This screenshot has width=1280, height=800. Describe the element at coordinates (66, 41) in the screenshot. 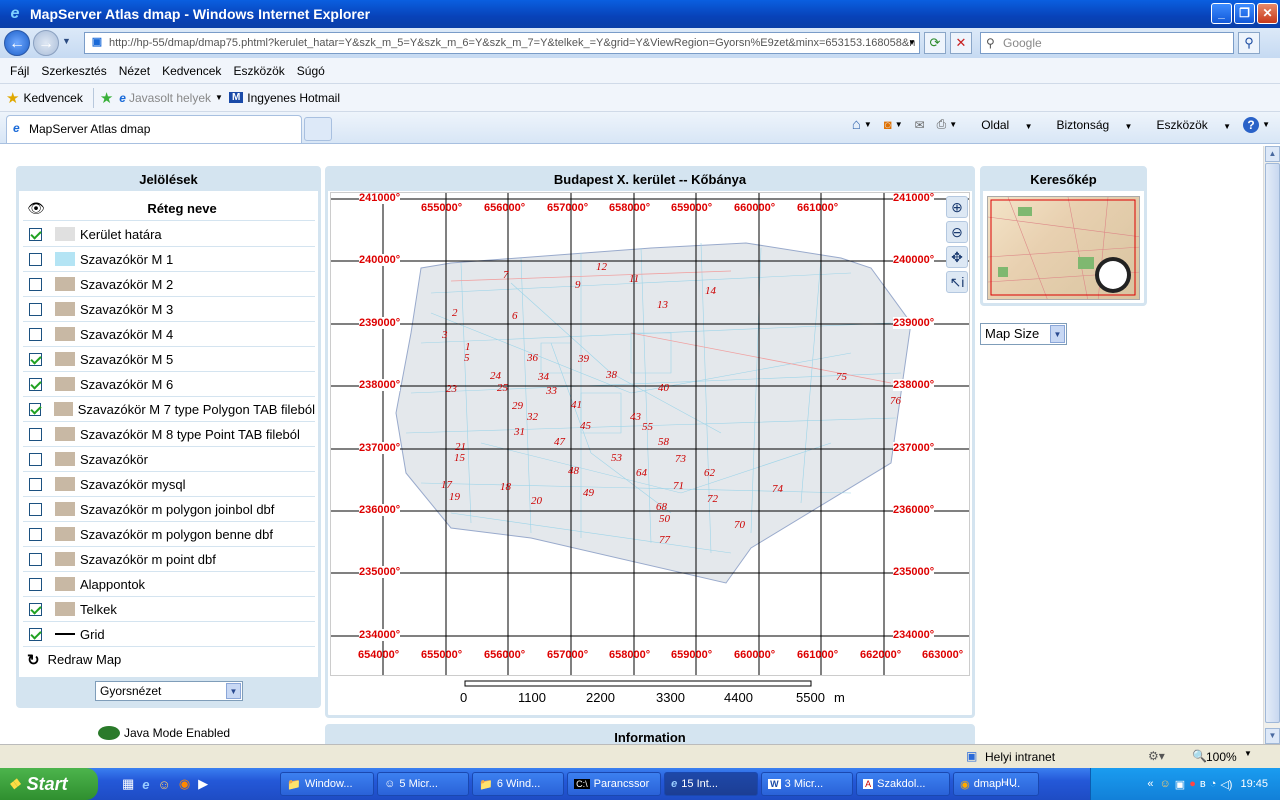

I see `history-dropdown-icon: ▼` at that location.